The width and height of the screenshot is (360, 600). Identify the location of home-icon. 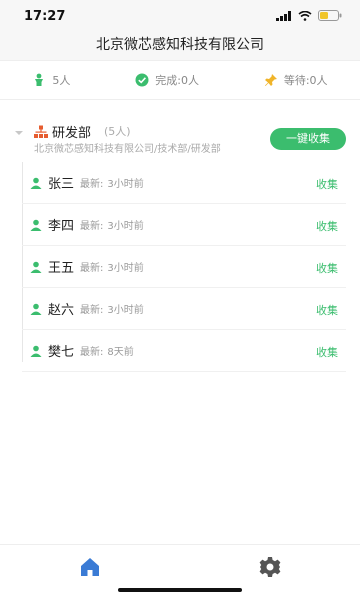
(90, 567).